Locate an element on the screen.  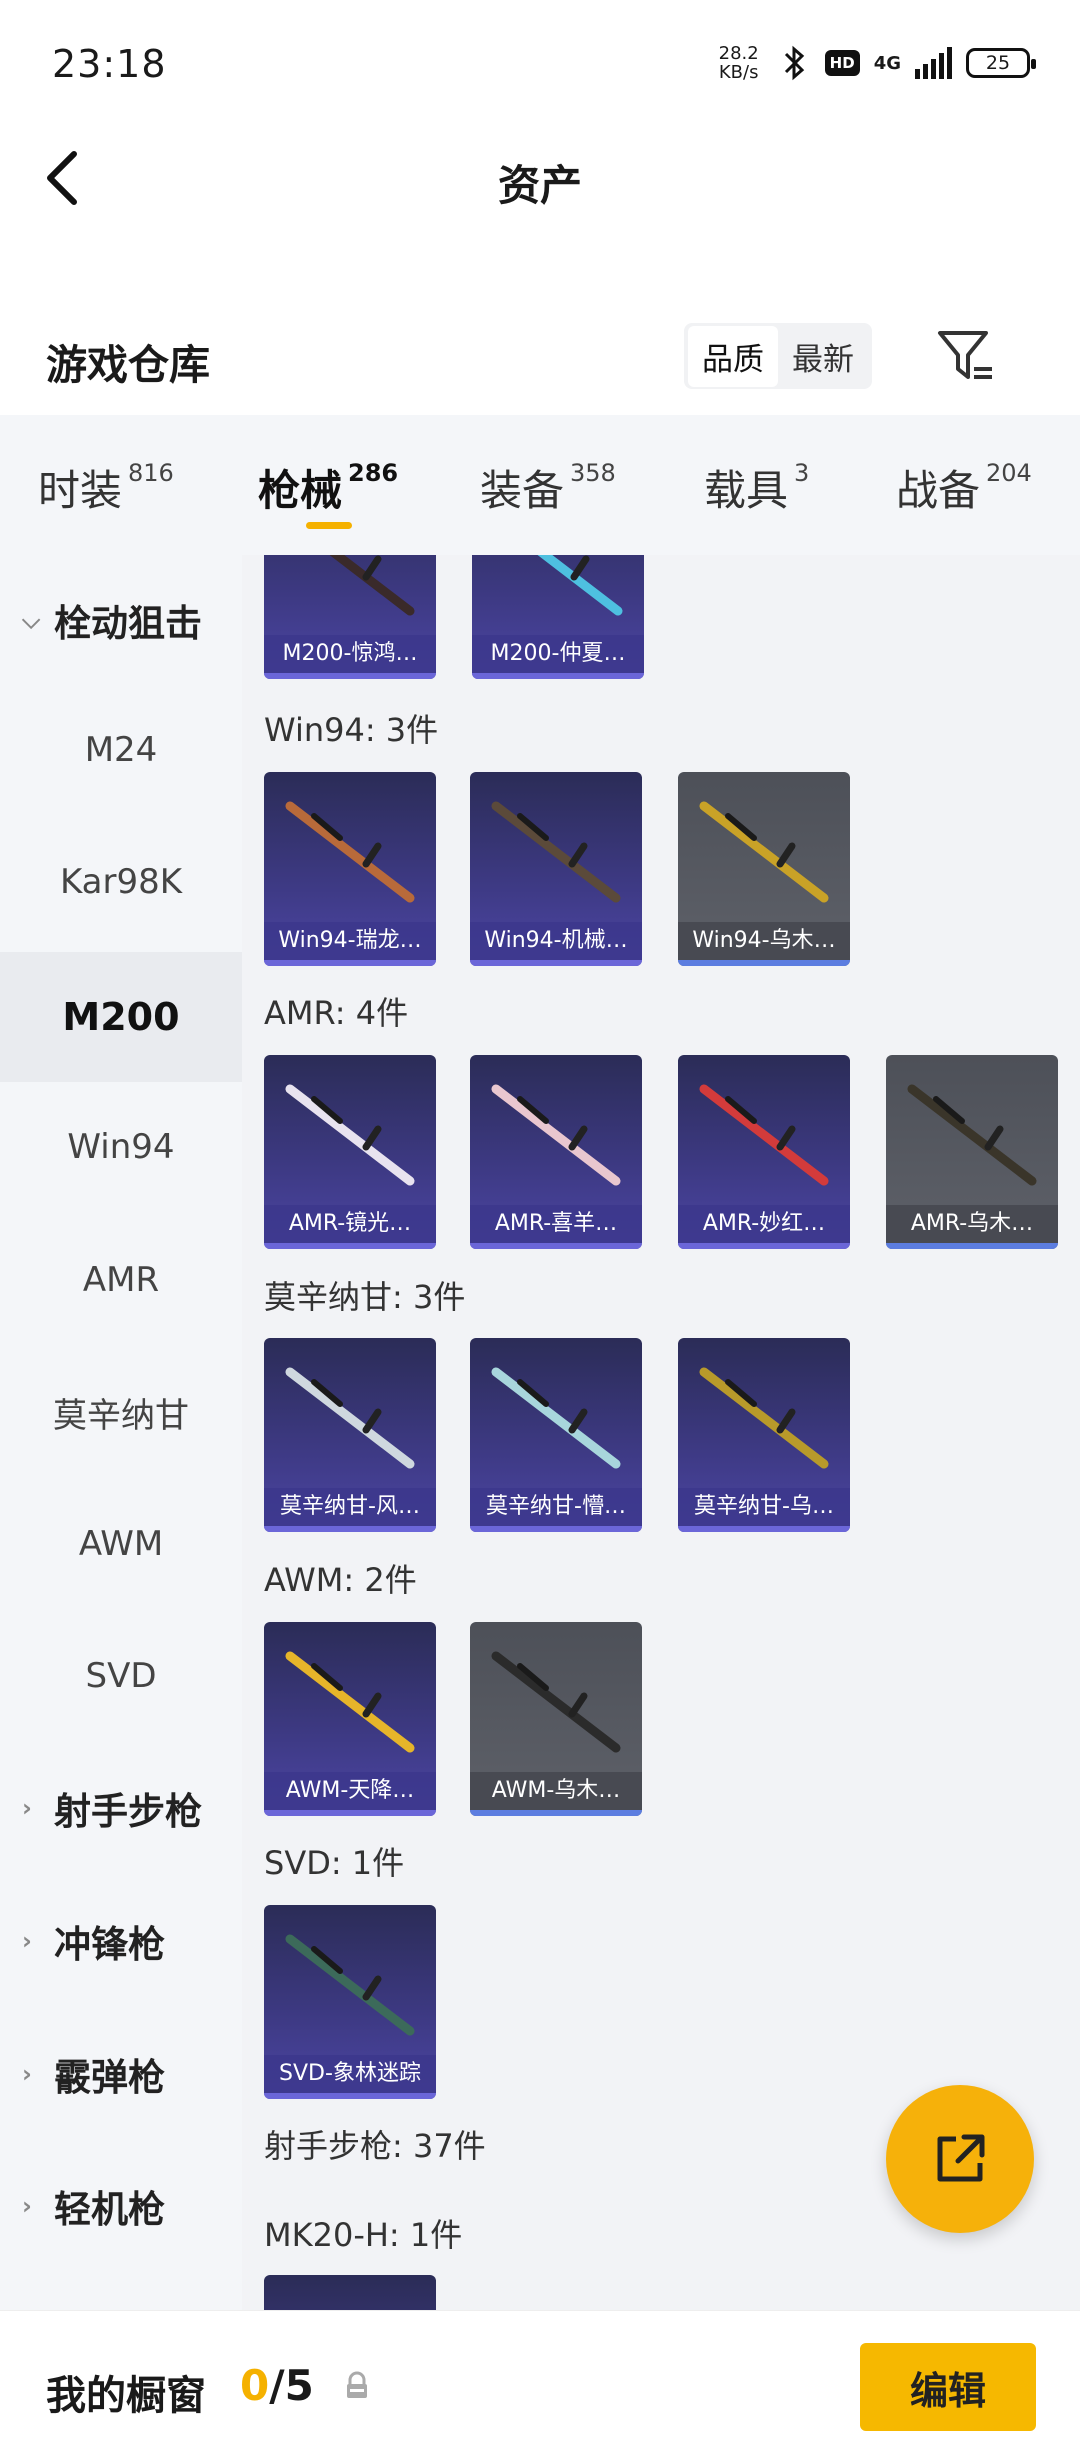
sidebar-item-dmr: › 射手步枪 is located at coordinates (121, 1808).